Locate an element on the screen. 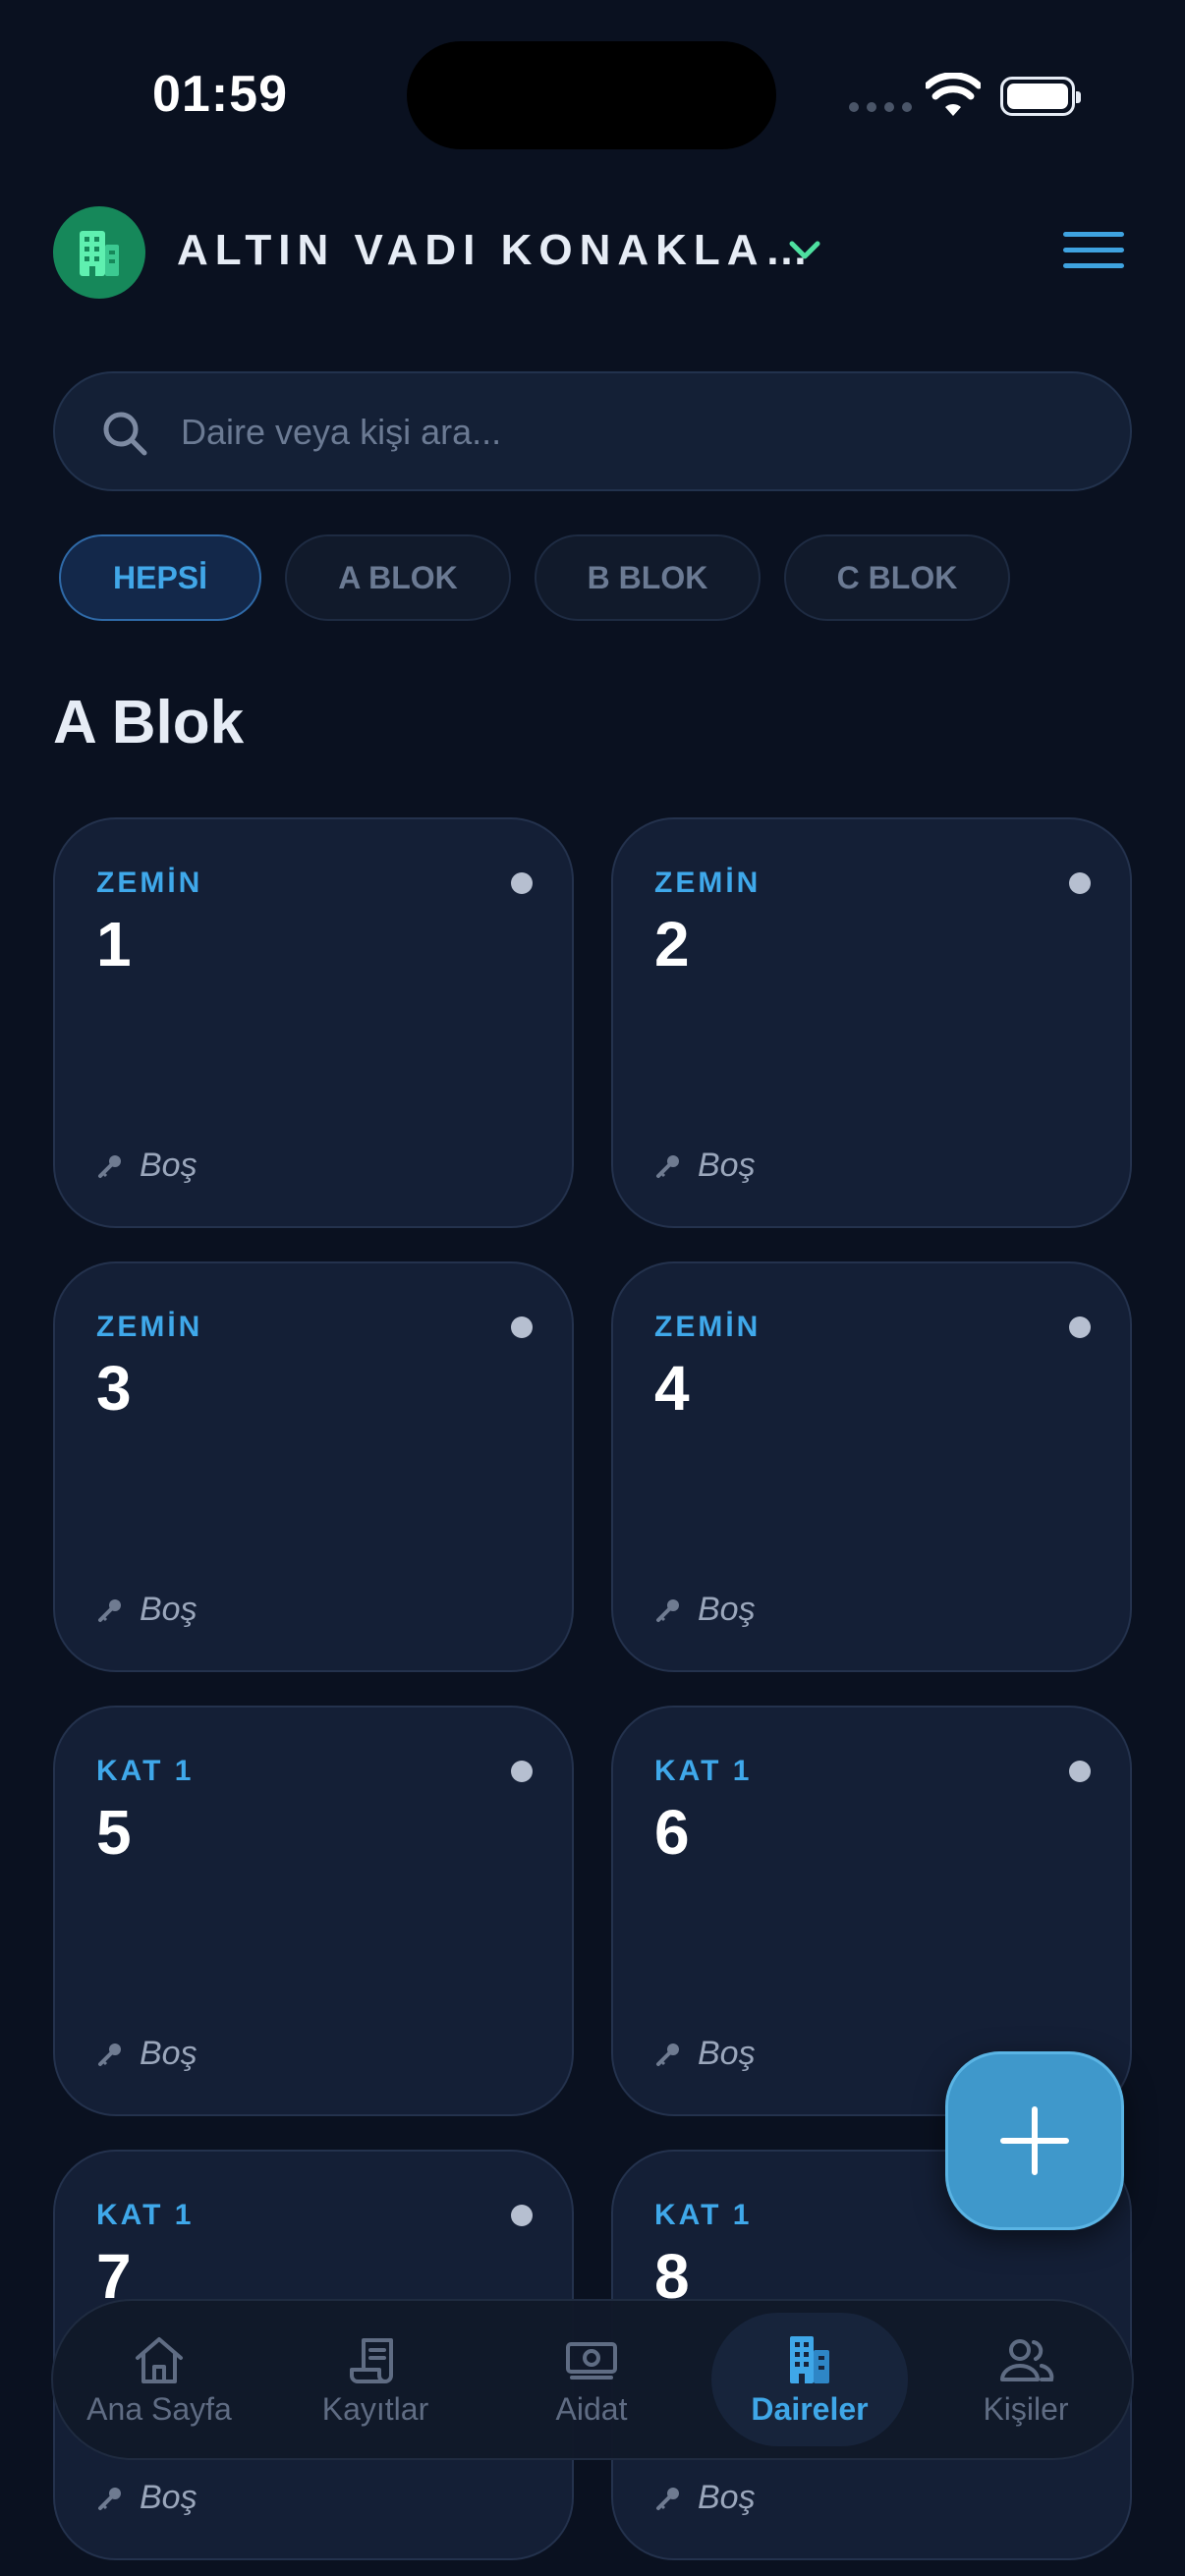  search-bar is located at coordinates (592, 431).